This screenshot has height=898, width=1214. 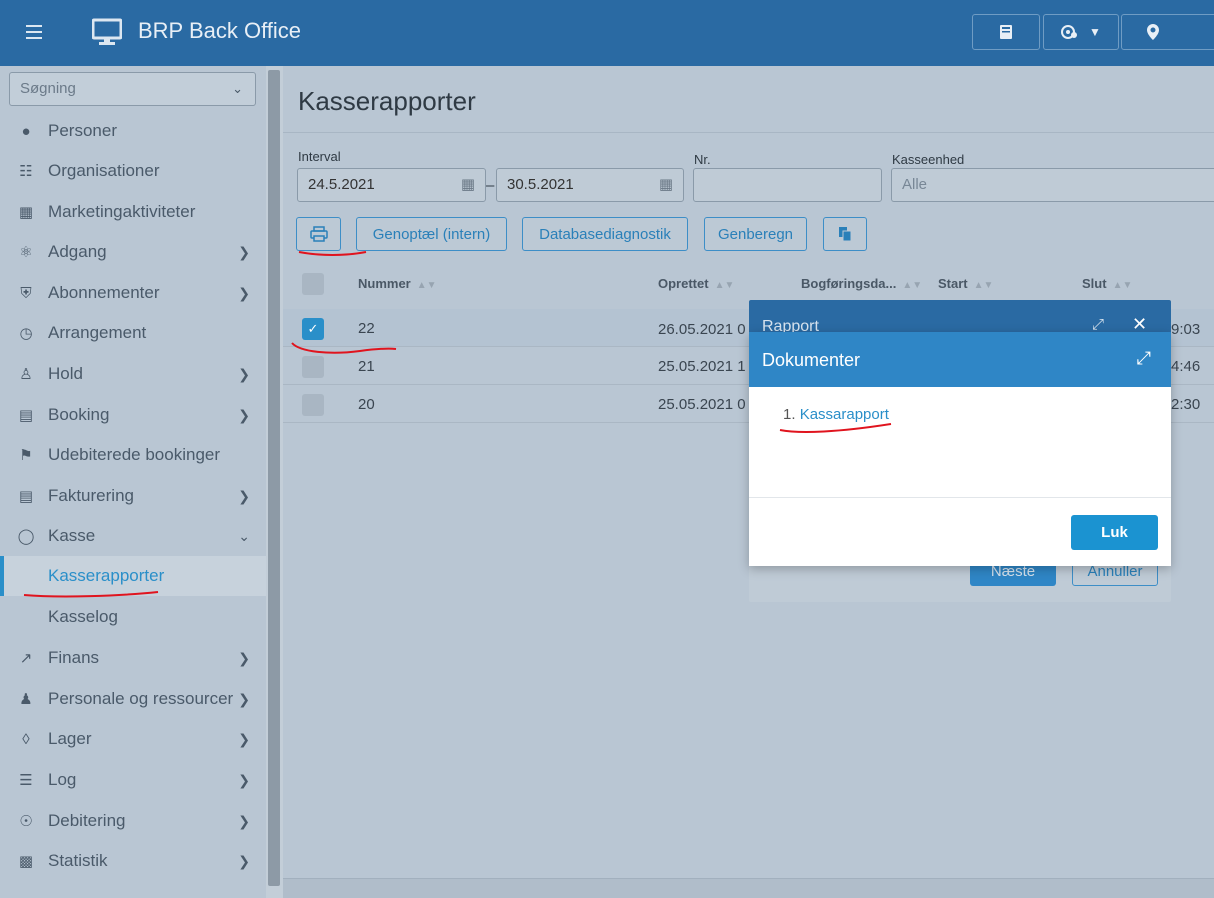 What do you see at coordinates (702, 366) in the screenshot?
I see `row-oprettet: 25.05.2021 1` at bounding box center [702, 366].